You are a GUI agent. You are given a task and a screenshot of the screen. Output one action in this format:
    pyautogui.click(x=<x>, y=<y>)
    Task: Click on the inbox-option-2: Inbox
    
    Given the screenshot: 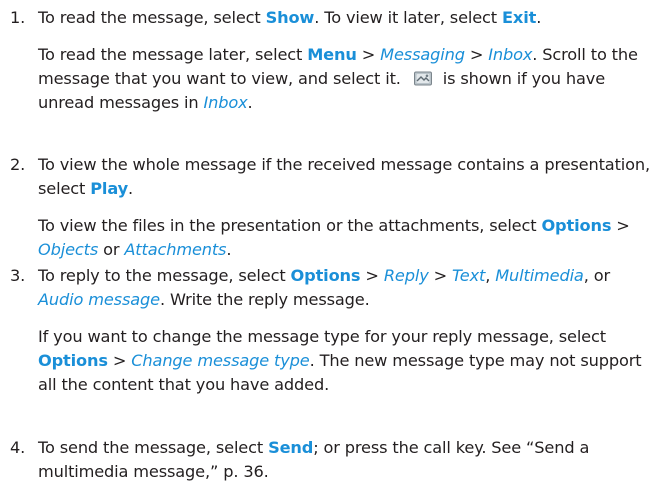 What is the action you would take?
    pyautogui.click(x=225, y=102)
    